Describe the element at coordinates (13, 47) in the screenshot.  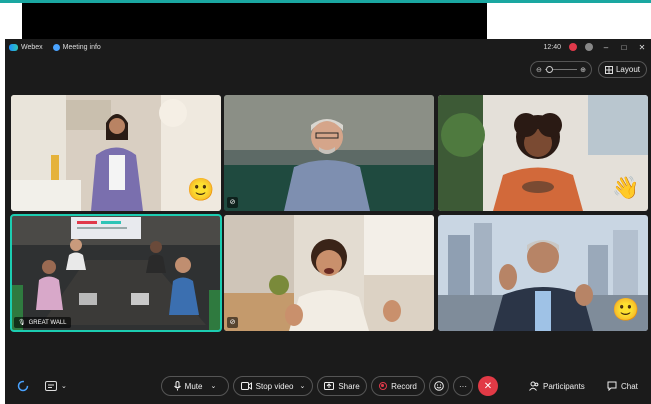
I see `webex-logo-icon` at that location.